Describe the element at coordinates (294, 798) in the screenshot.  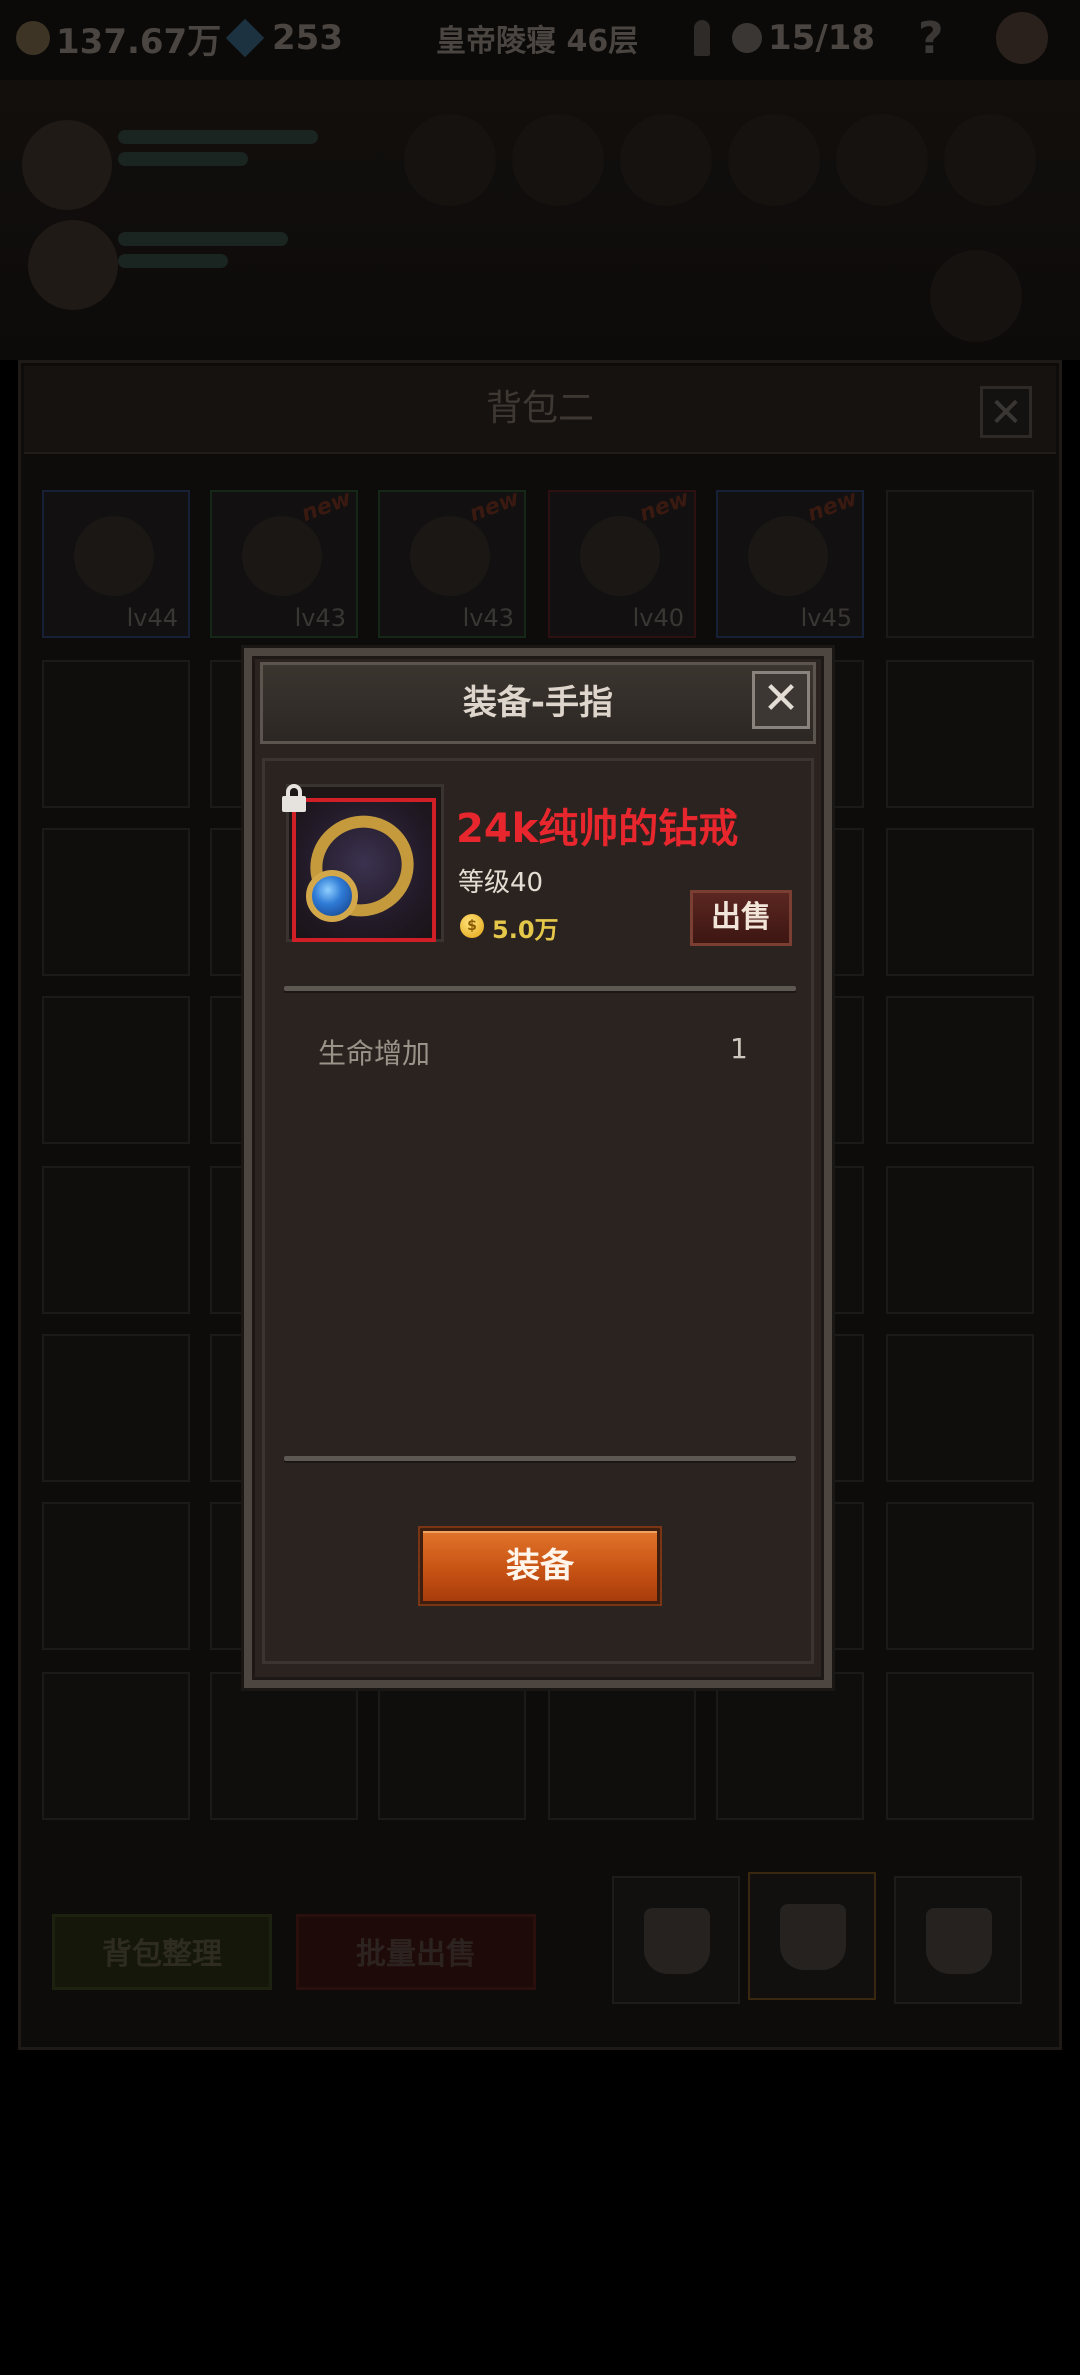
I see `lock-icon` at that location.